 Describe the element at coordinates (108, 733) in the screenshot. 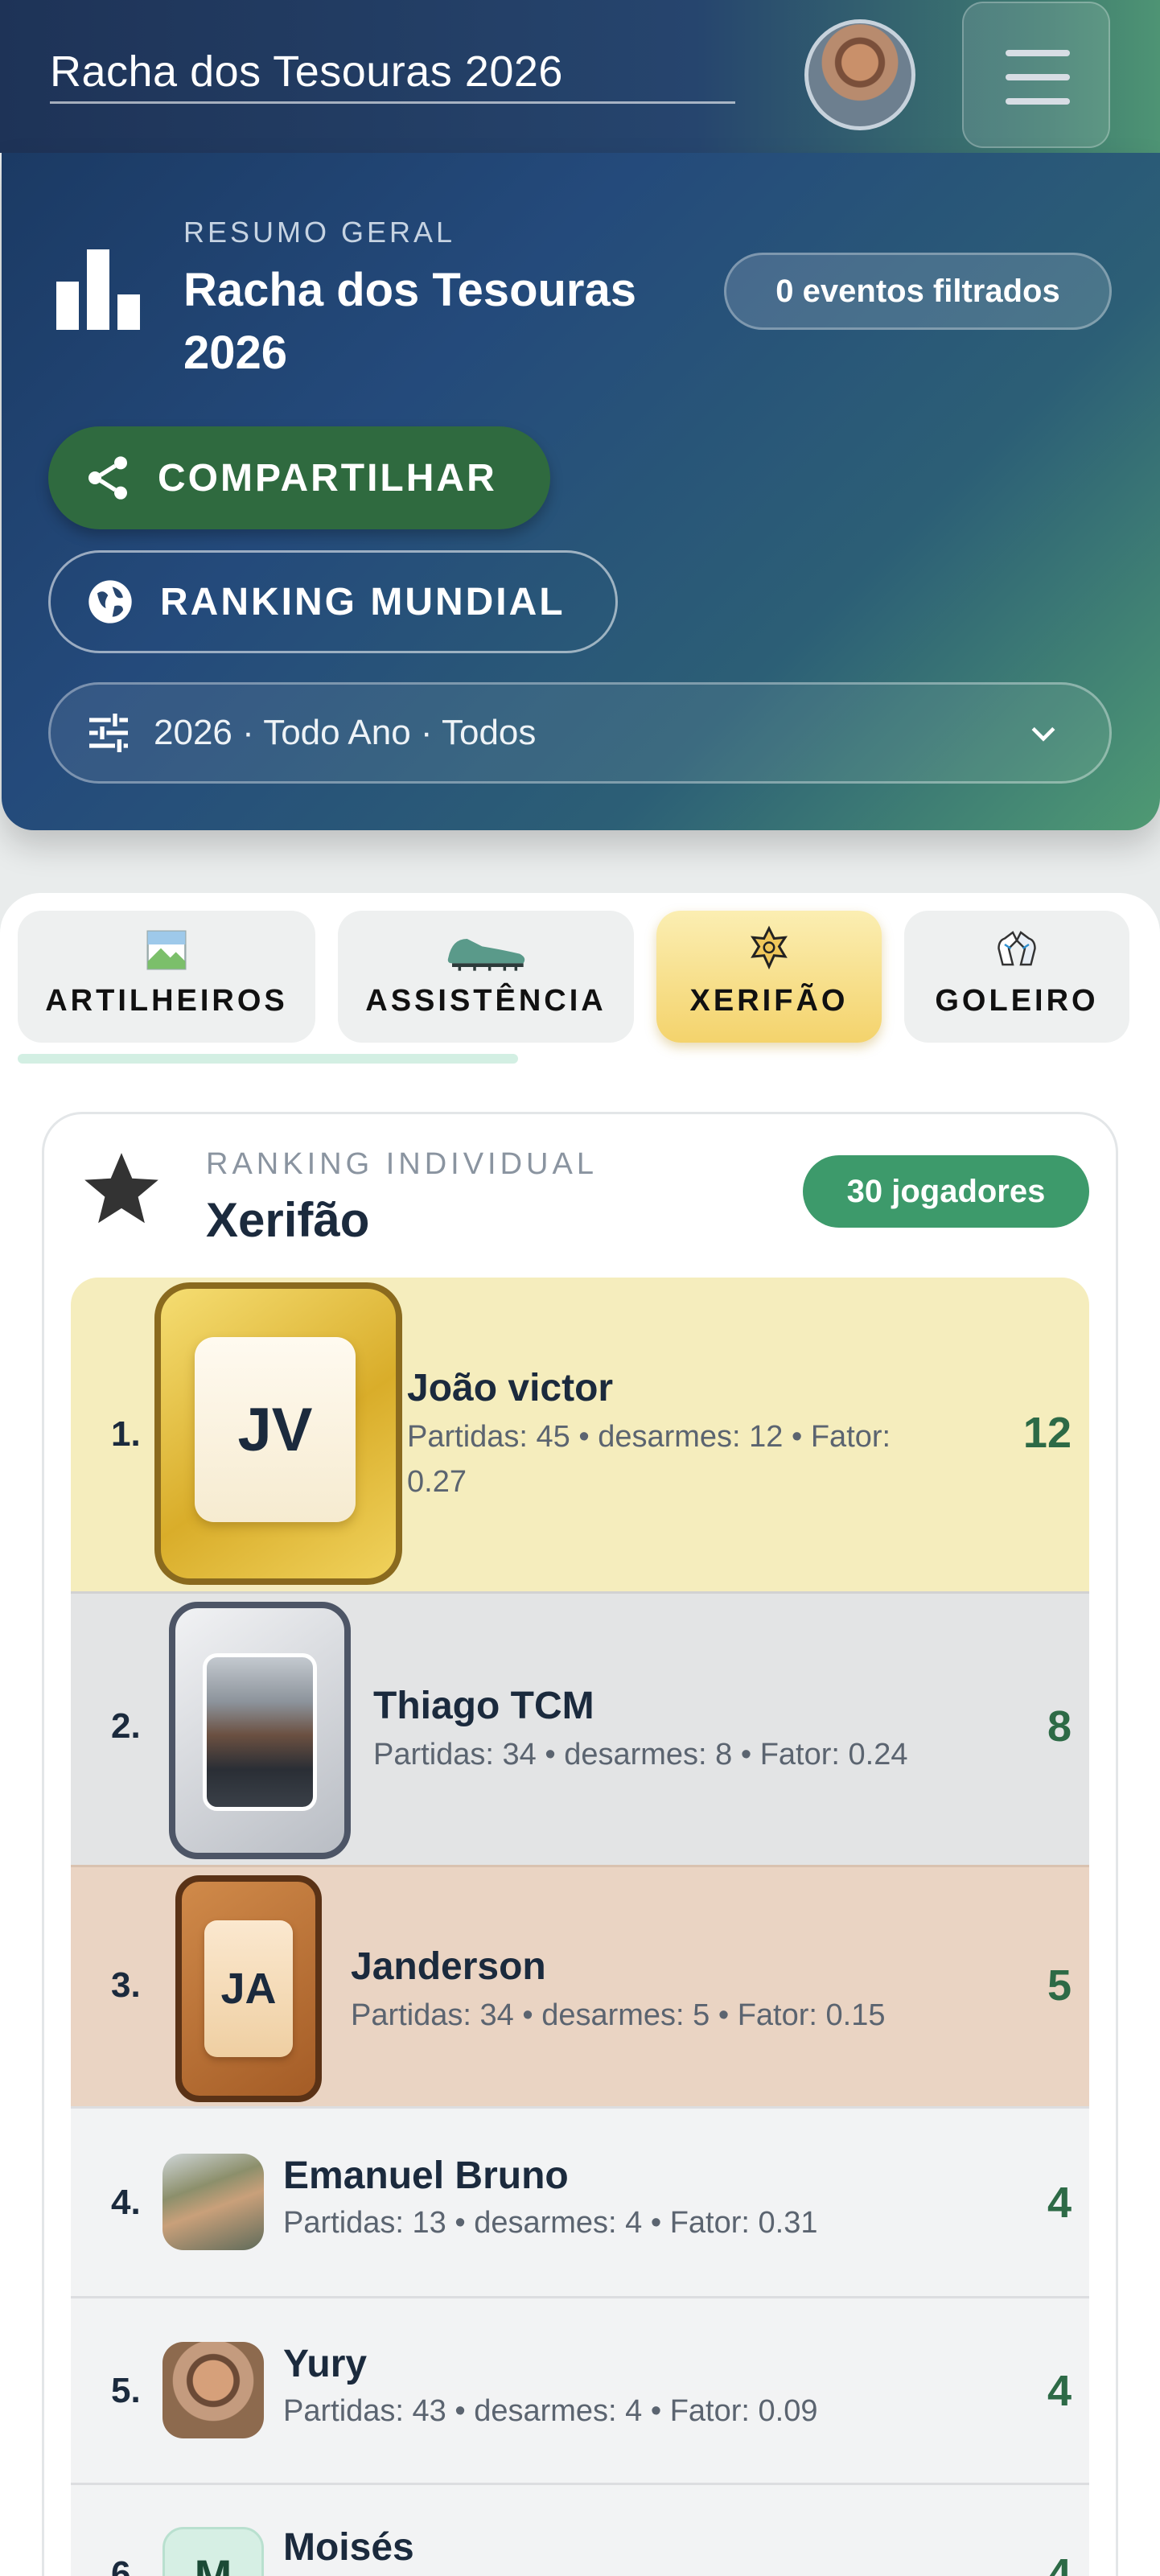

I see `sliders-icon` at that location.